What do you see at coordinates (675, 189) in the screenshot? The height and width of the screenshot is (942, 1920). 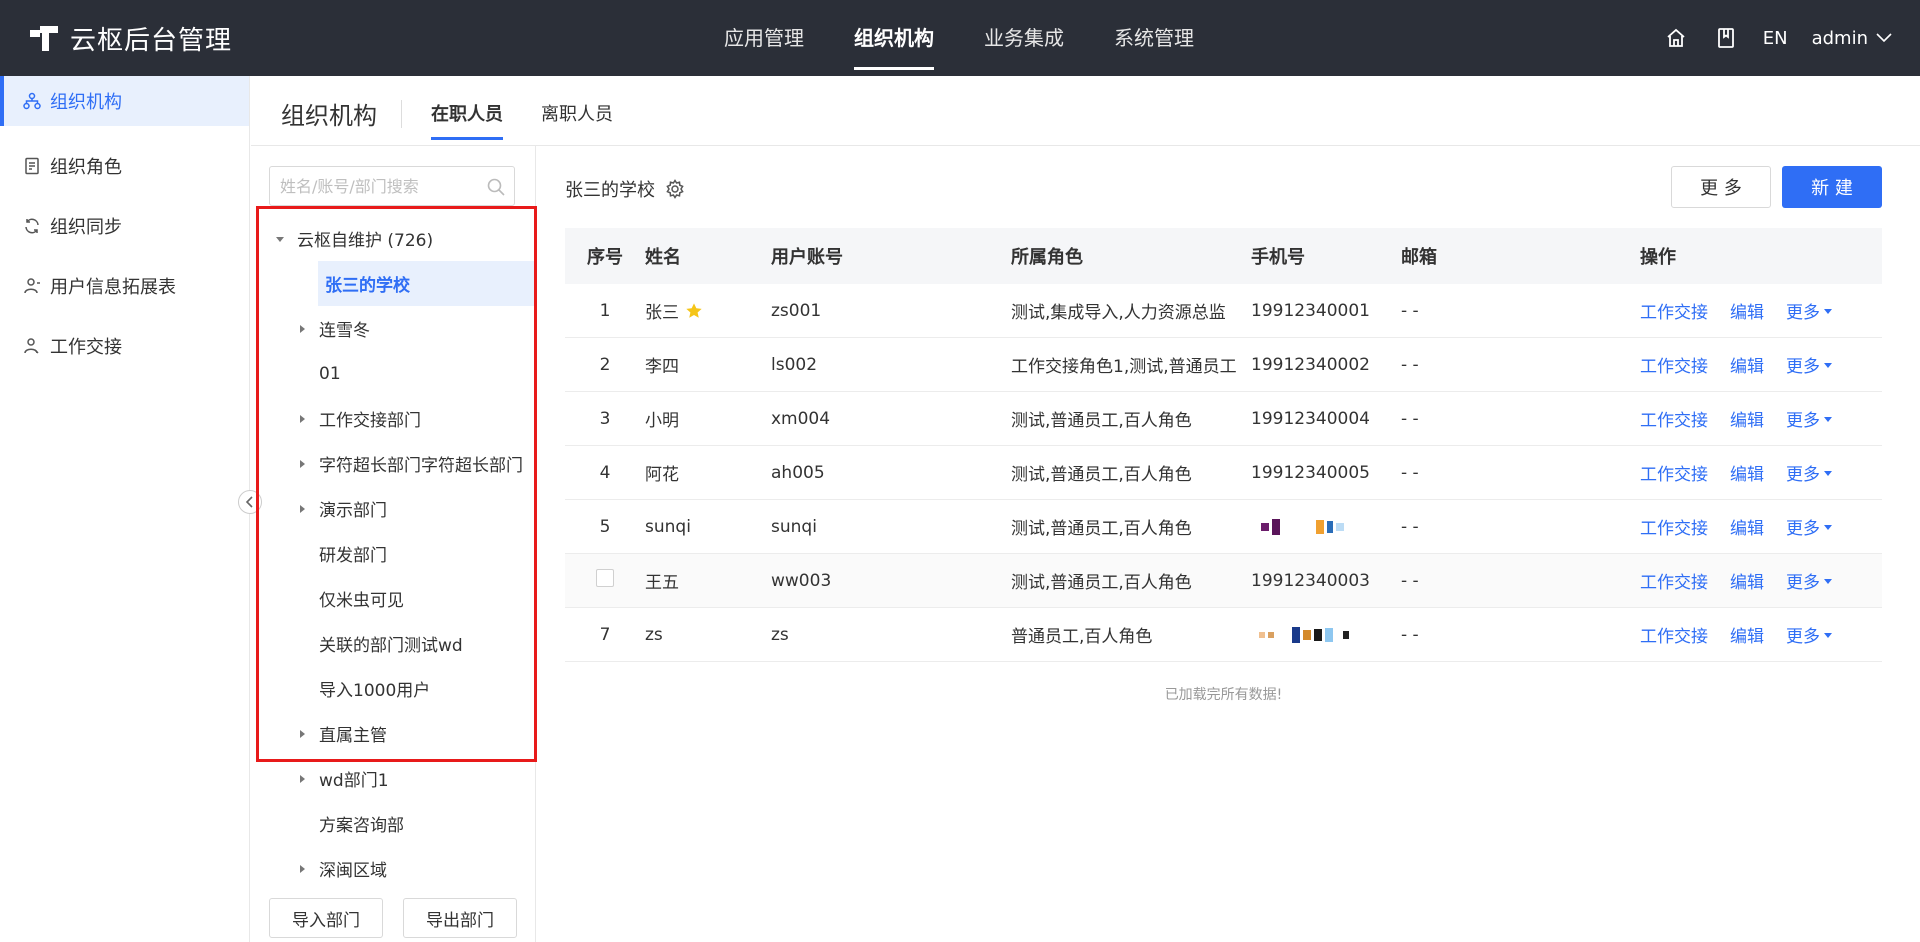 I see `gear-icon` at bounding box center [675, 189].